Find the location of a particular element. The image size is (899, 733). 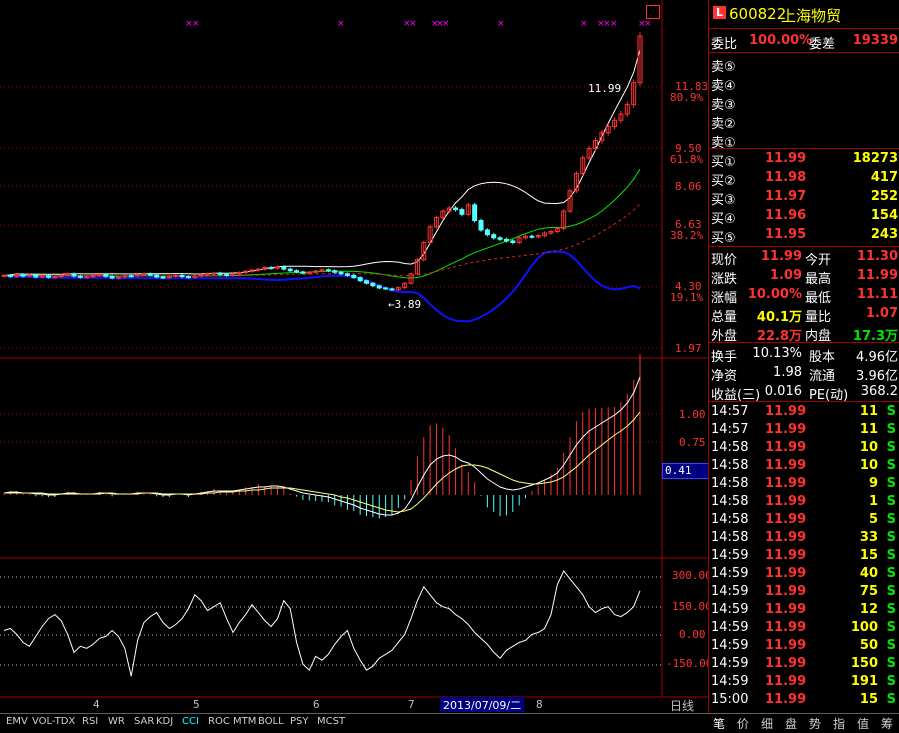

month-label-6: 6 is located at coordinates (316, 704).